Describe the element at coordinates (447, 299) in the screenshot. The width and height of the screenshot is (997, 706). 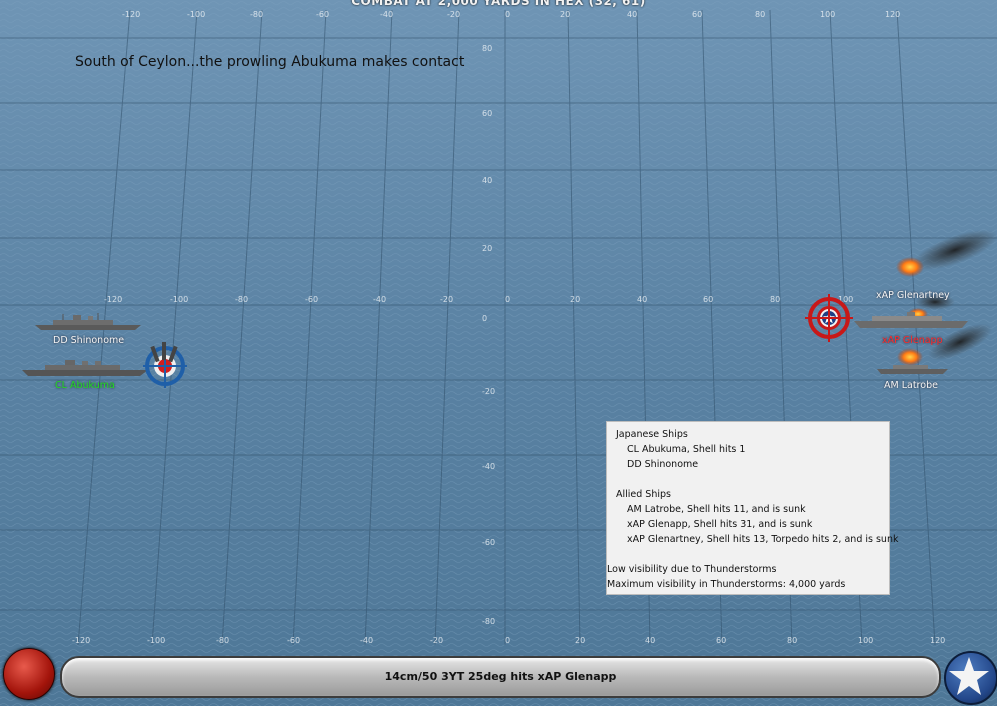
I see `x-tick-mid: -20` at that location.